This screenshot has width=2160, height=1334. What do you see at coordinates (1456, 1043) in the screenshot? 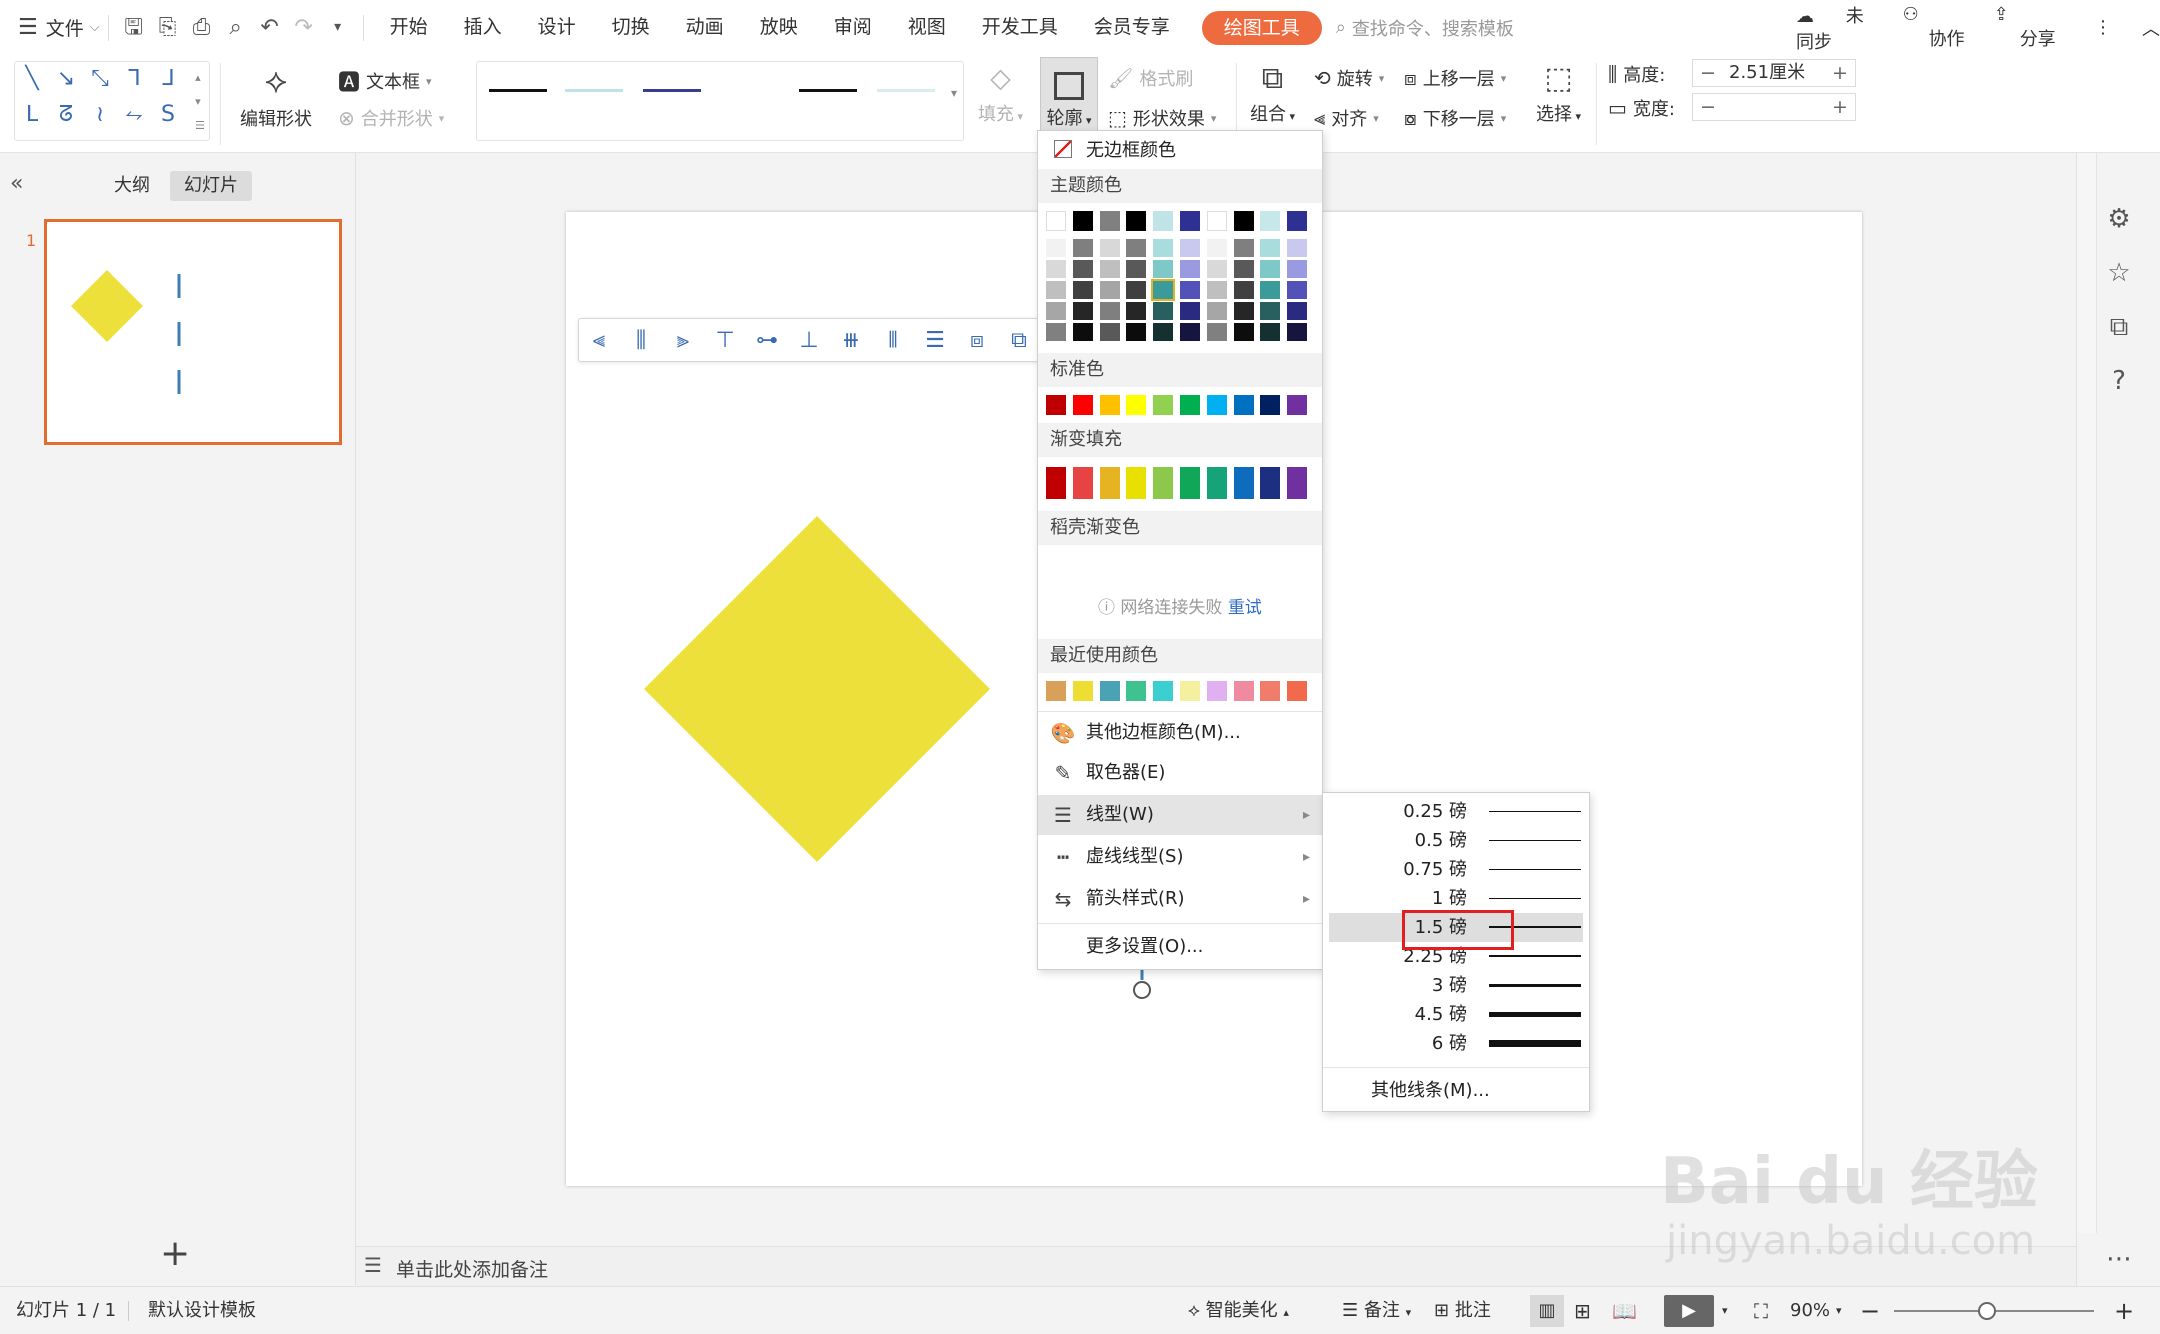
I see `line-weight-option: 6 磅` at bounding box center [1456, 1043].